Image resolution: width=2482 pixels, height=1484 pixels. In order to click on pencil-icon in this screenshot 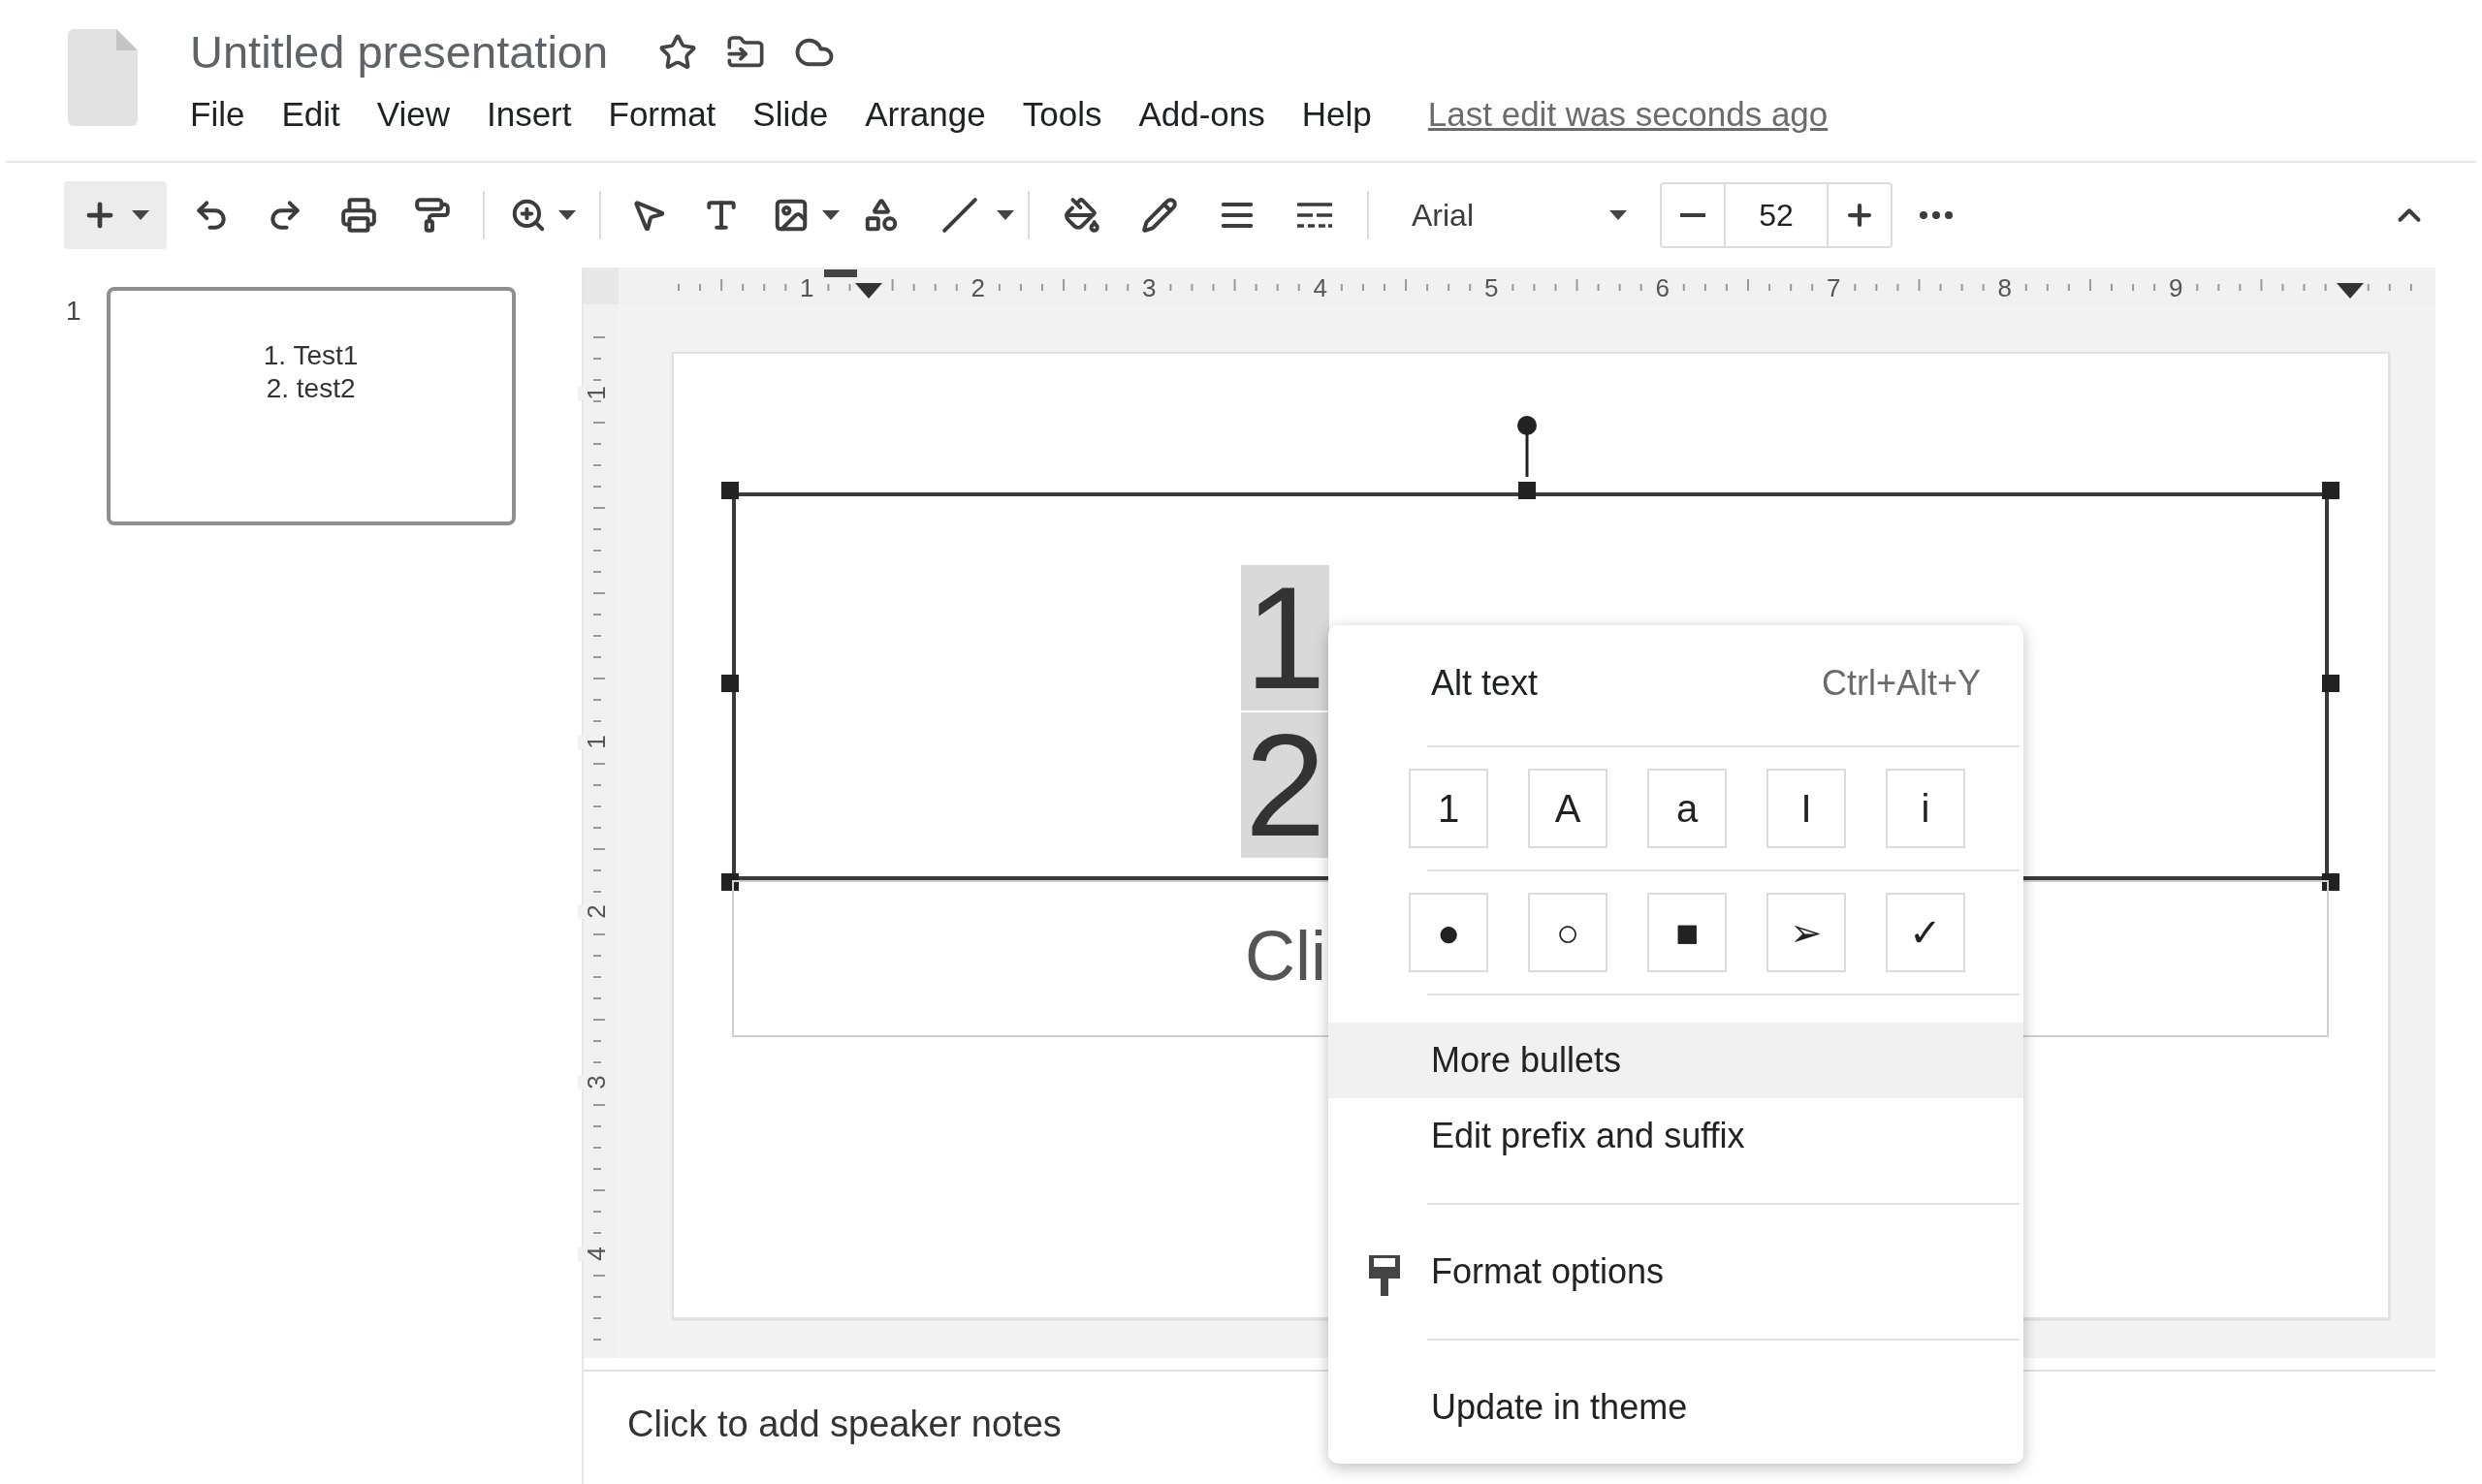, I will do `click(1159, 215)`.